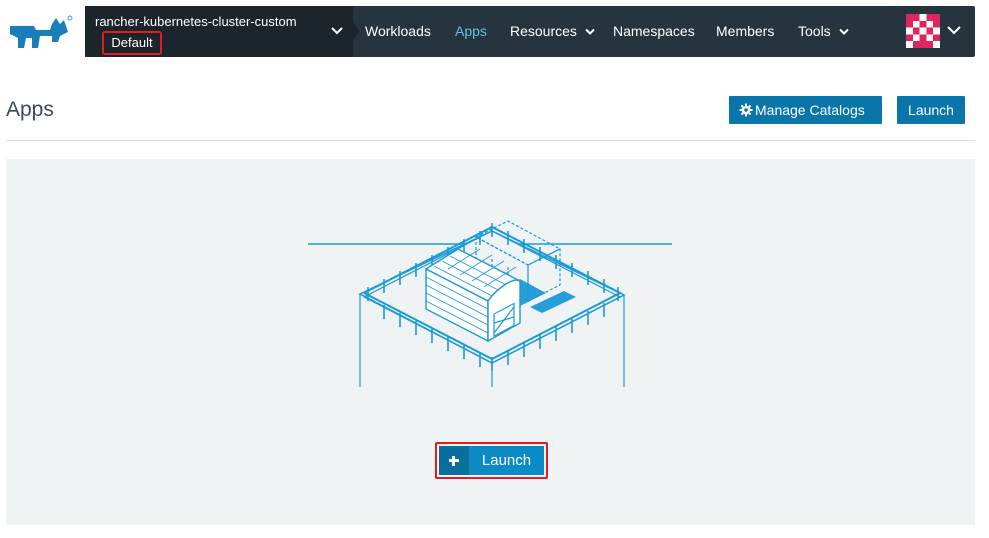 This screenshot has height=538, width=989. I want to click on page-title: Apps, so click(30, 109).